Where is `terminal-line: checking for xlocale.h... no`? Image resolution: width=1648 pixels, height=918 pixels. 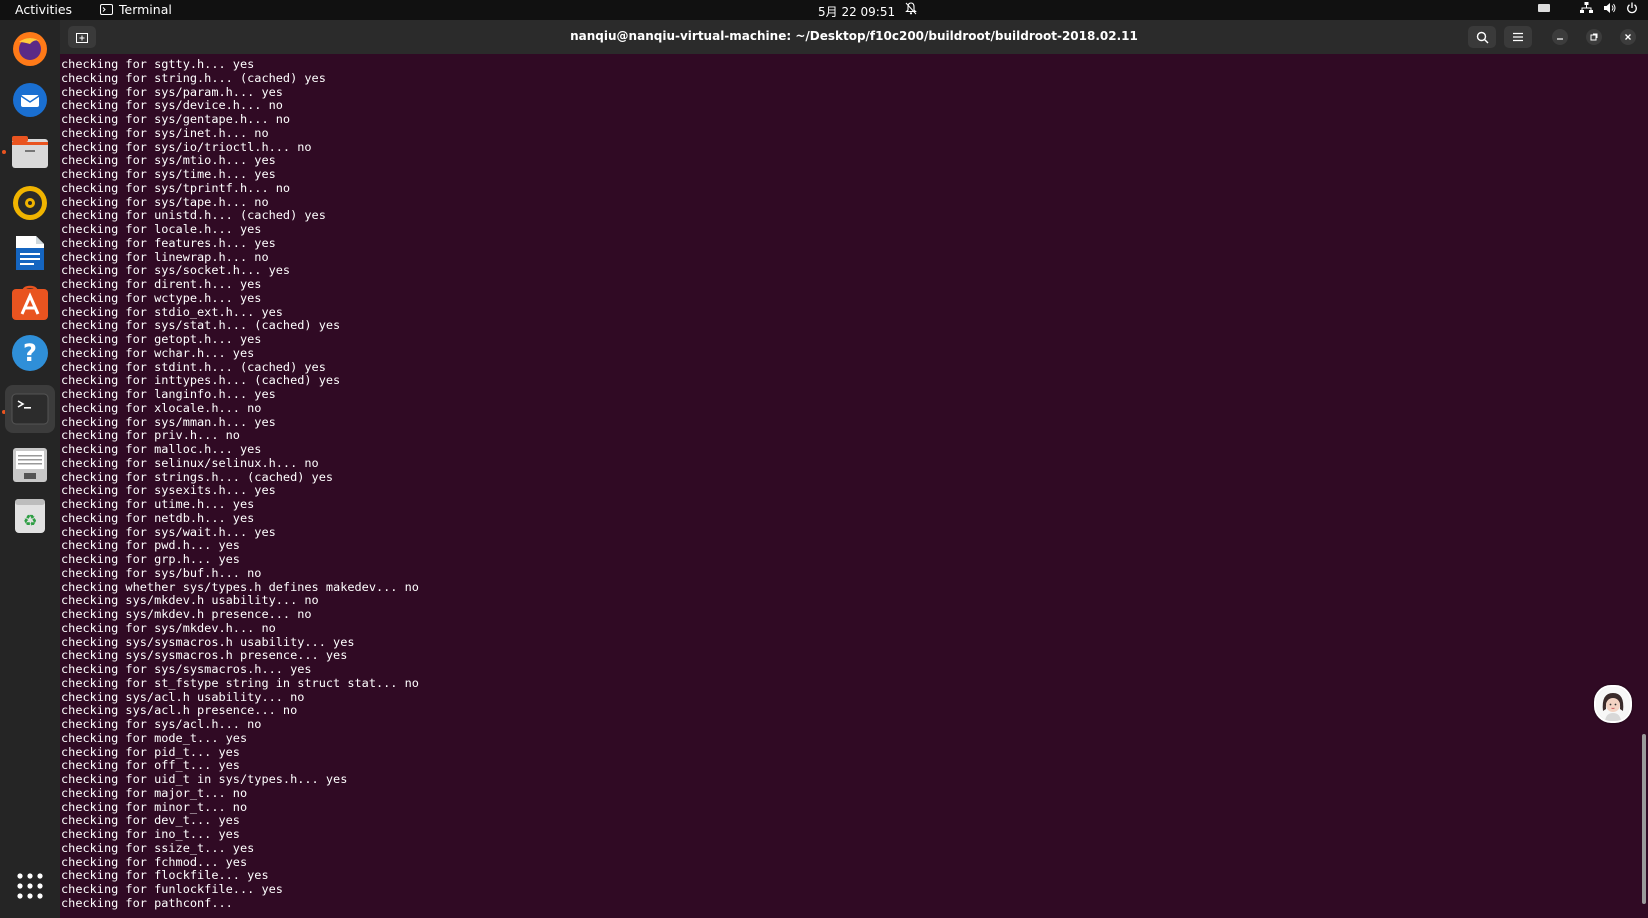
terminal-line: checking for xlocale.h... no is located at coordinates (161, 407).